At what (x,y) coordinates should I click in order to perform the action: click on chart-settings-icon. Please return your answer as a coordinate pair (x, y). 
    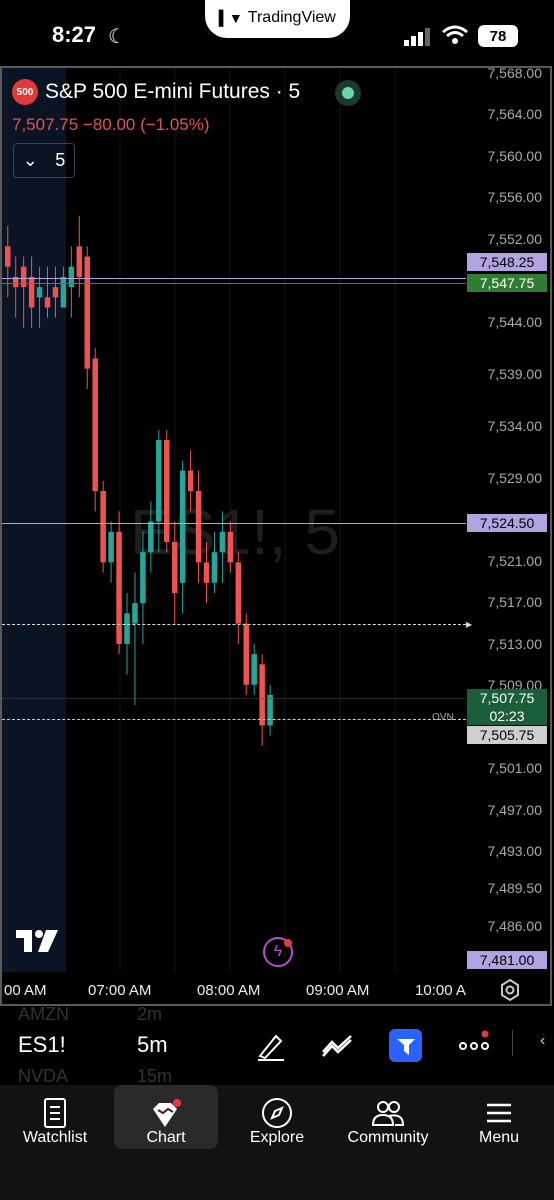
    Looking at the image, I should click on (510, 990).